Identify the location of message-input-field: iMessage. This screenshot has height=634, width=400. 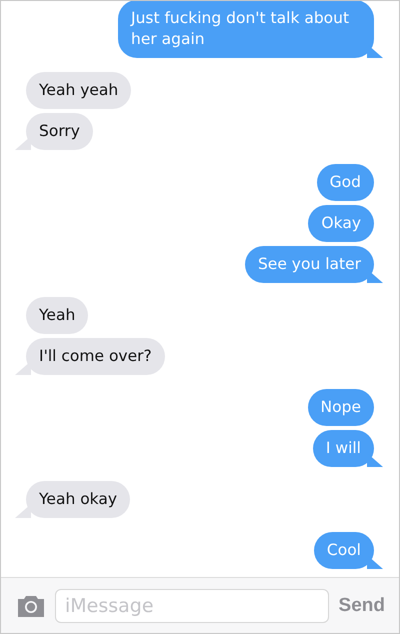
(192, 605).